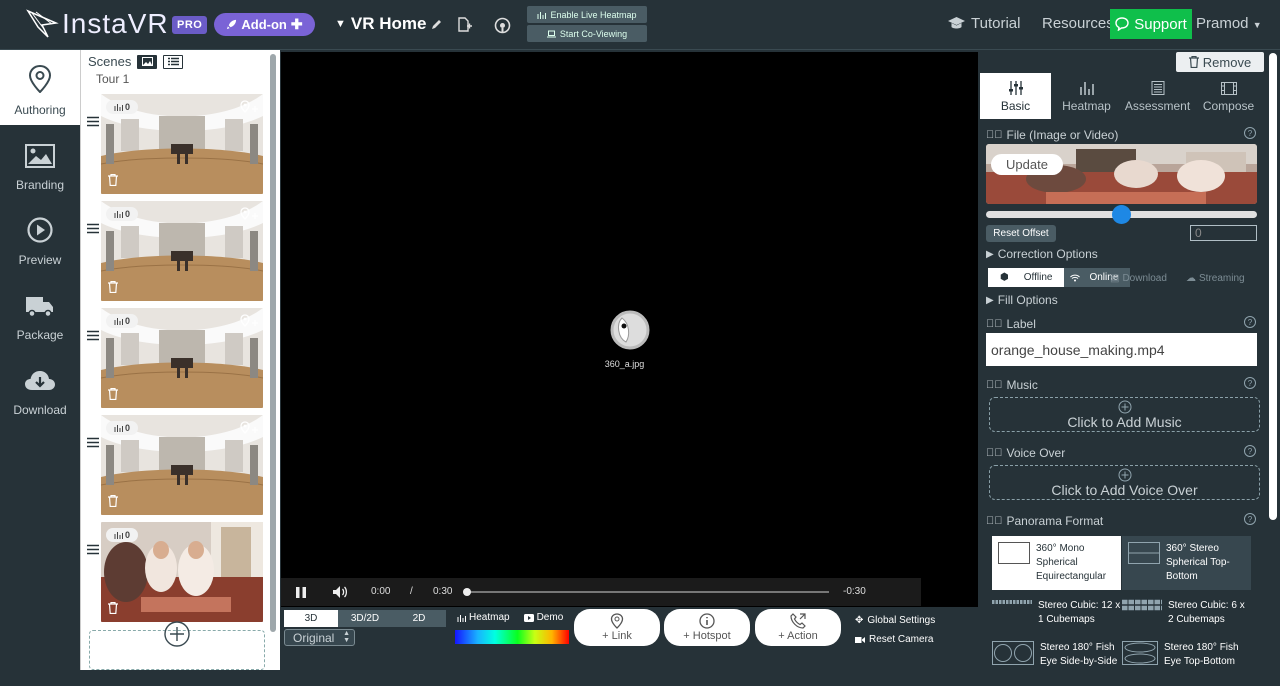 Image resolution: width=1280 pixels, height=686 pixels. Describe the element at coordinates (587, 33) in the screenshot. I see `start-coviewing-button: Start Co-Viewing` at that location.